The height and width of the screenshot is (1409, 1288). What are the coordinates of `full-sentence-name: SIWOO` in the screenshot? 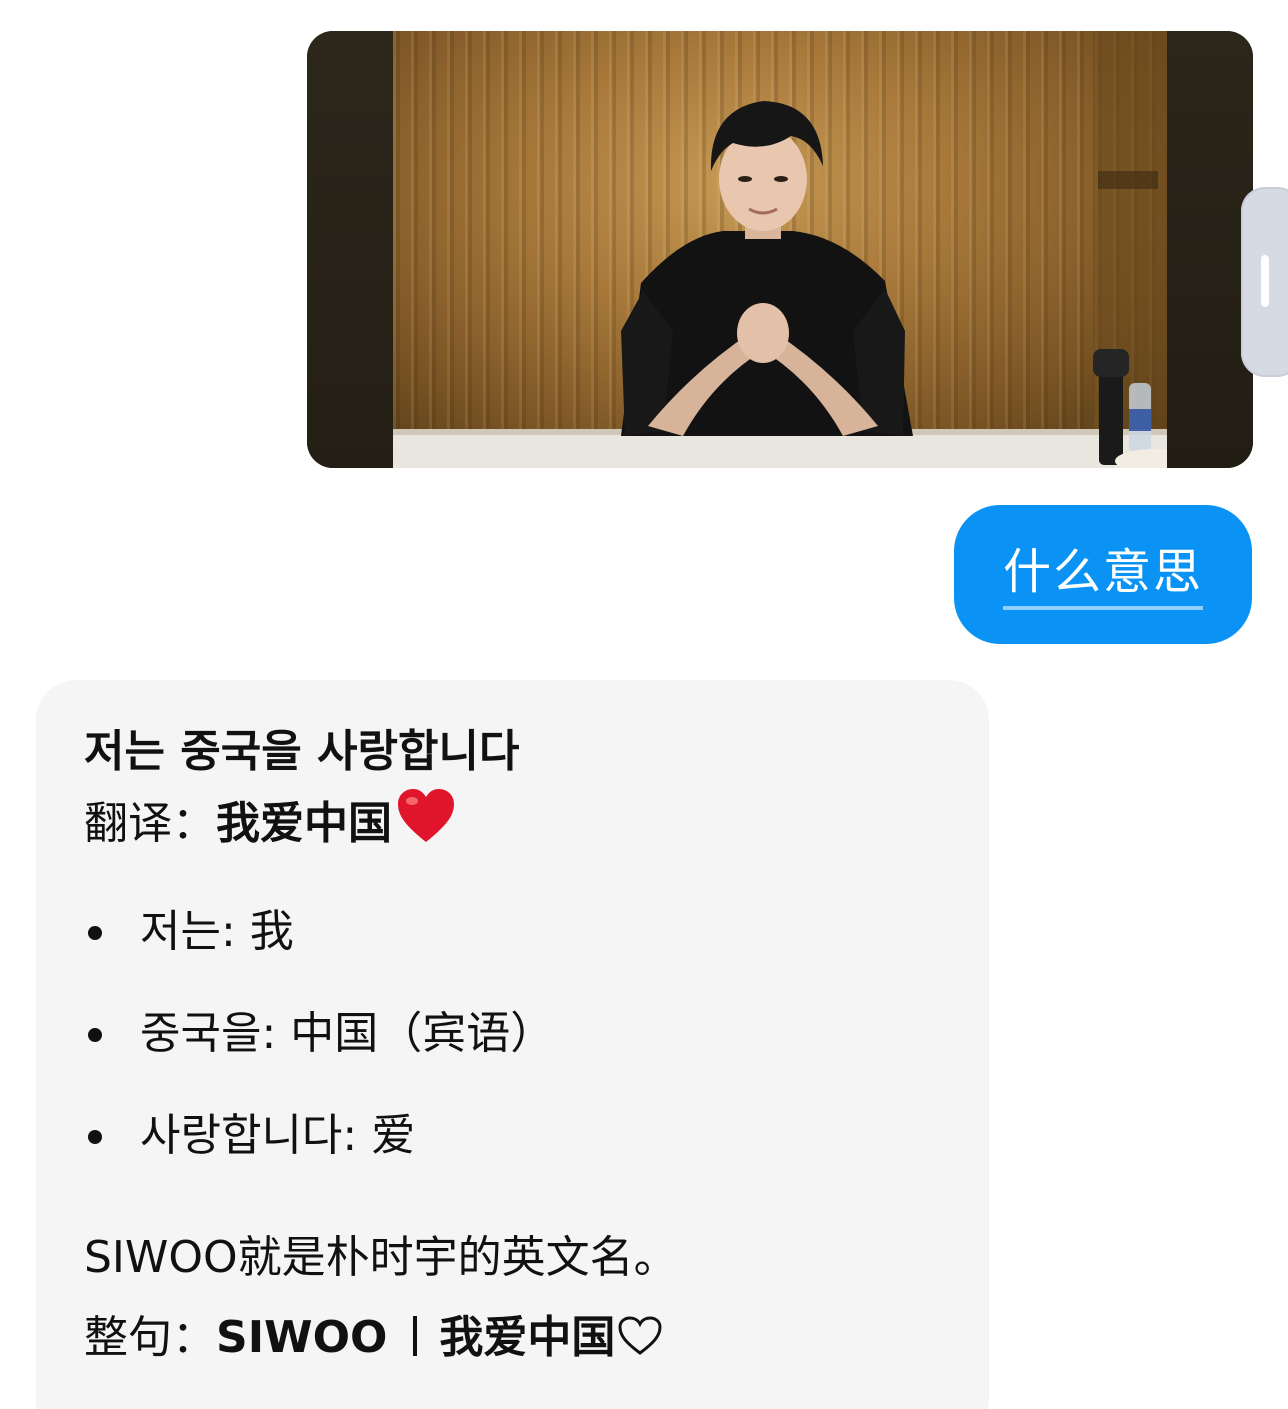 It's located at (302, 1337).